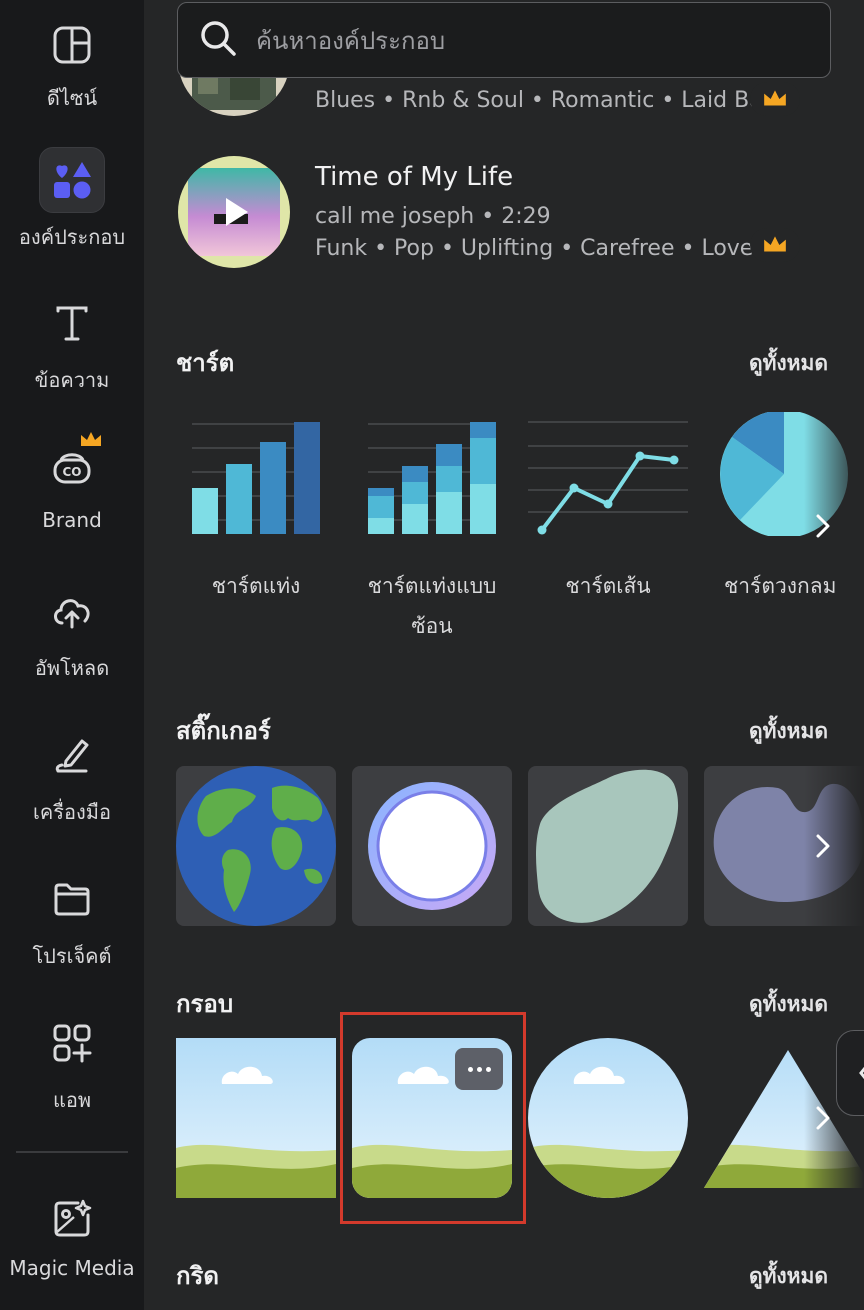 The width and height of the screenshot is (864, 1310). What do you see at coordinates (256, 586) in the screenshot?
I see `chart-label: ชาร์ตแท่ง` at bounding box center [256, 586].